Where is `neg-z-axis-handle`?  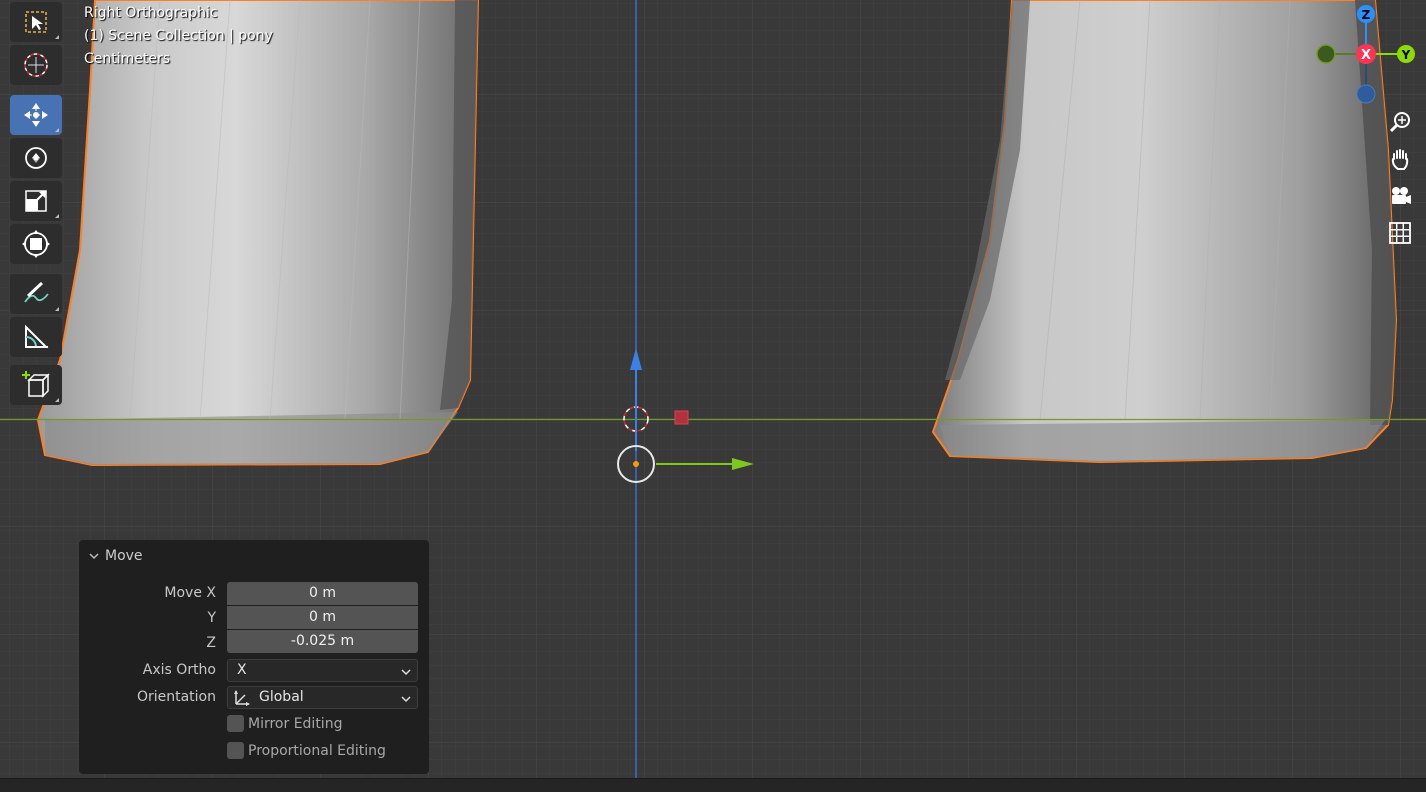 neg-z-axis-handle is located at coordinates (1366, 94).